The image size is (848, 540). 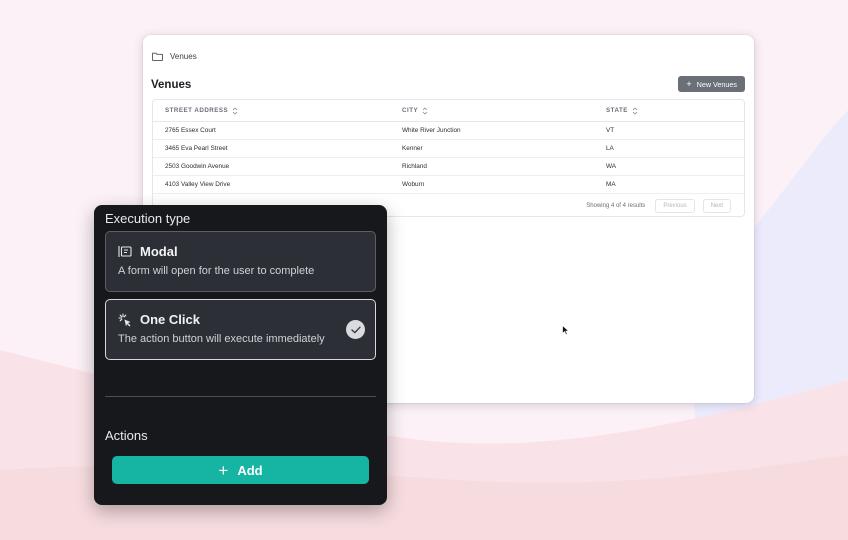 I want to click on results-count: Showing 4 of 4 results, so click(x=616, y=206).